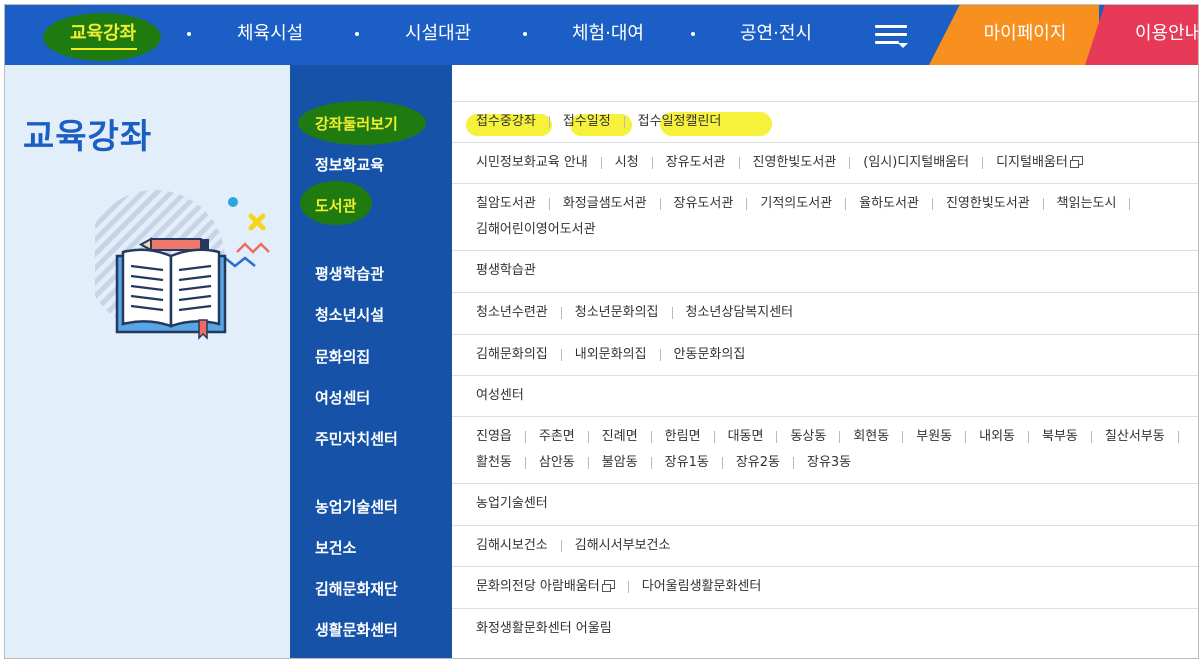 This screenshot has width=1203, height=663. I want to click on category-life-culture-center: 생활문화센터, so click(356, 629).